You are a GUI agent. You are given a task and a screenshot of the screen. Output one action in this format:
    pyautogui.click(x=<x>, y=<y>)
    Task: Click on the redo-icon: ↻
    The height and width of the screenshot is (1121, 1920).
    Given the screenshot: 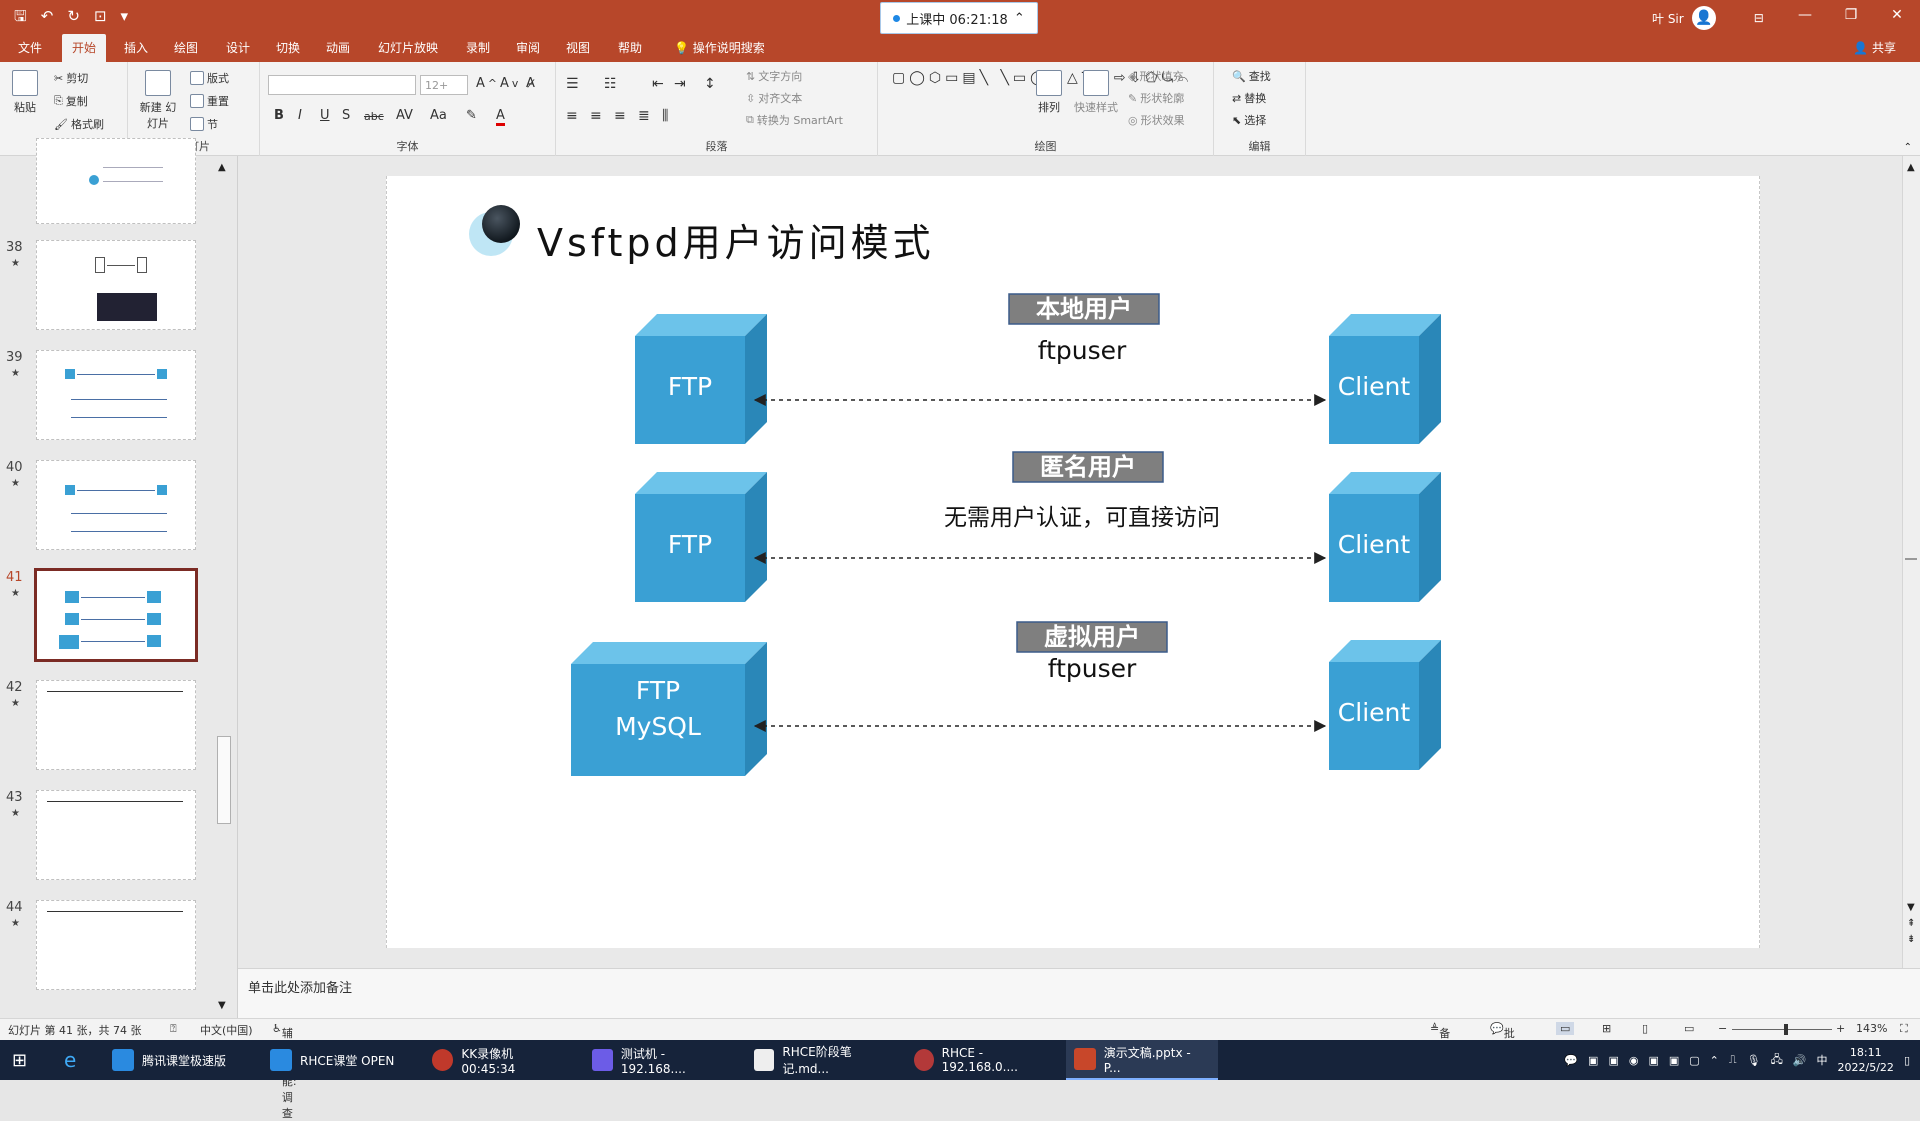 What is the action you would take?
    pyautogui.click(x=73, y=16)
    